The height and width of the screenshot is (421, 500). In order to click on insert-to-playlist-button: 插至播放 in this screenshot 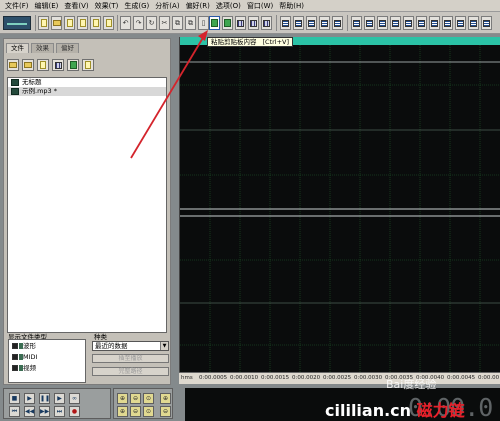, I will do `click(130, 358)`.